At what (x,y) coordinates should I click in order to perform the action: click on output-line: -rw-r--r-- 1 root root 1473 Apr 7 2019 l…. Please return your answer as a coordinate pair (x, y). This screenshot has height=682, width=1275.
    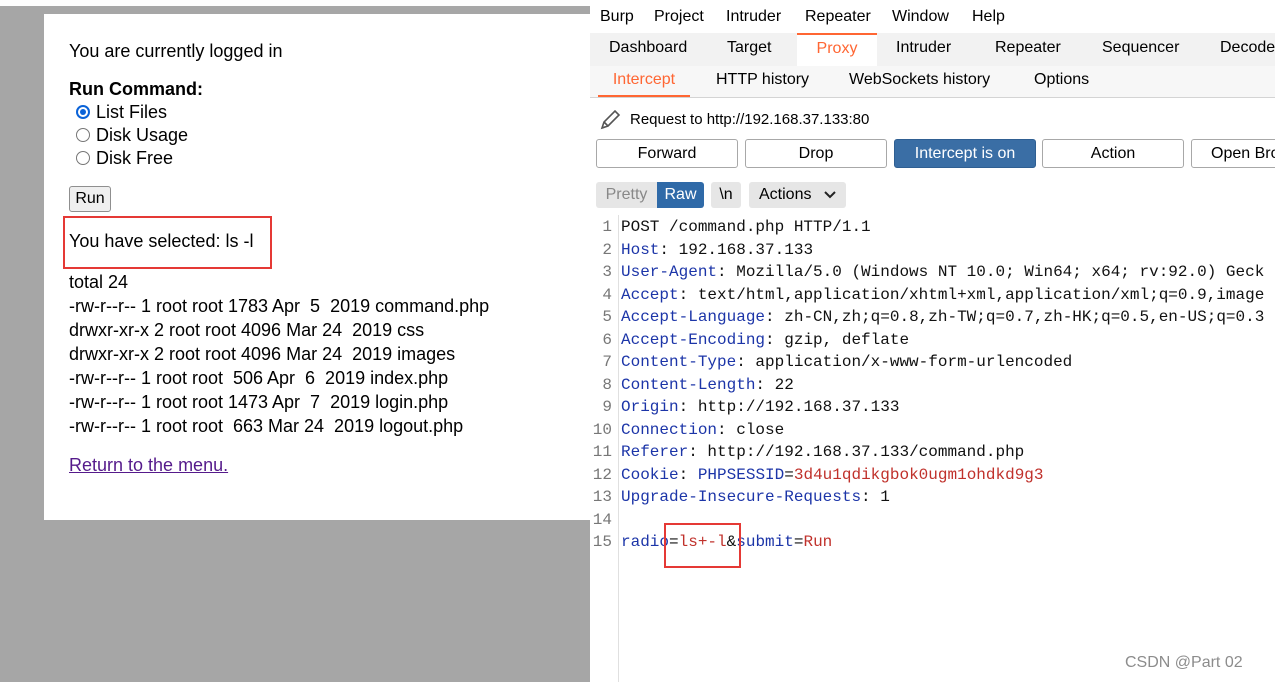
    Looking at the image, I should click on (259, 402).